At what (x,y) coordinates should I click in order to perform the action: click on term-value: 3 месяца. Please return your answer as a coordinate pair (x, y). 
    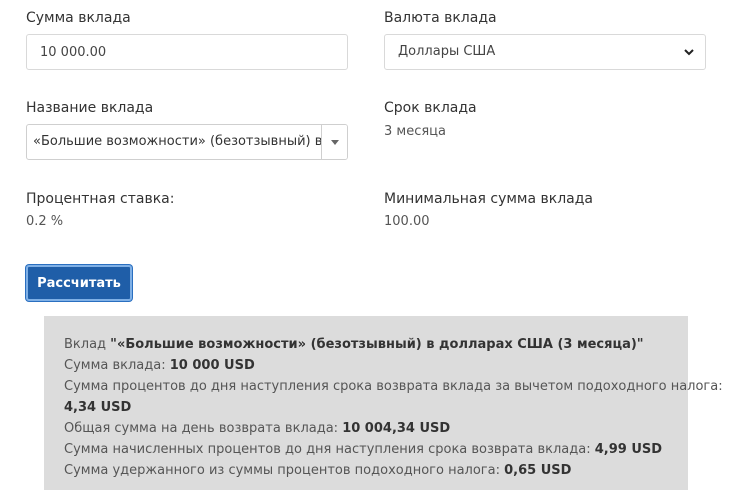
    Looking at the image, I should click on (415, 131).